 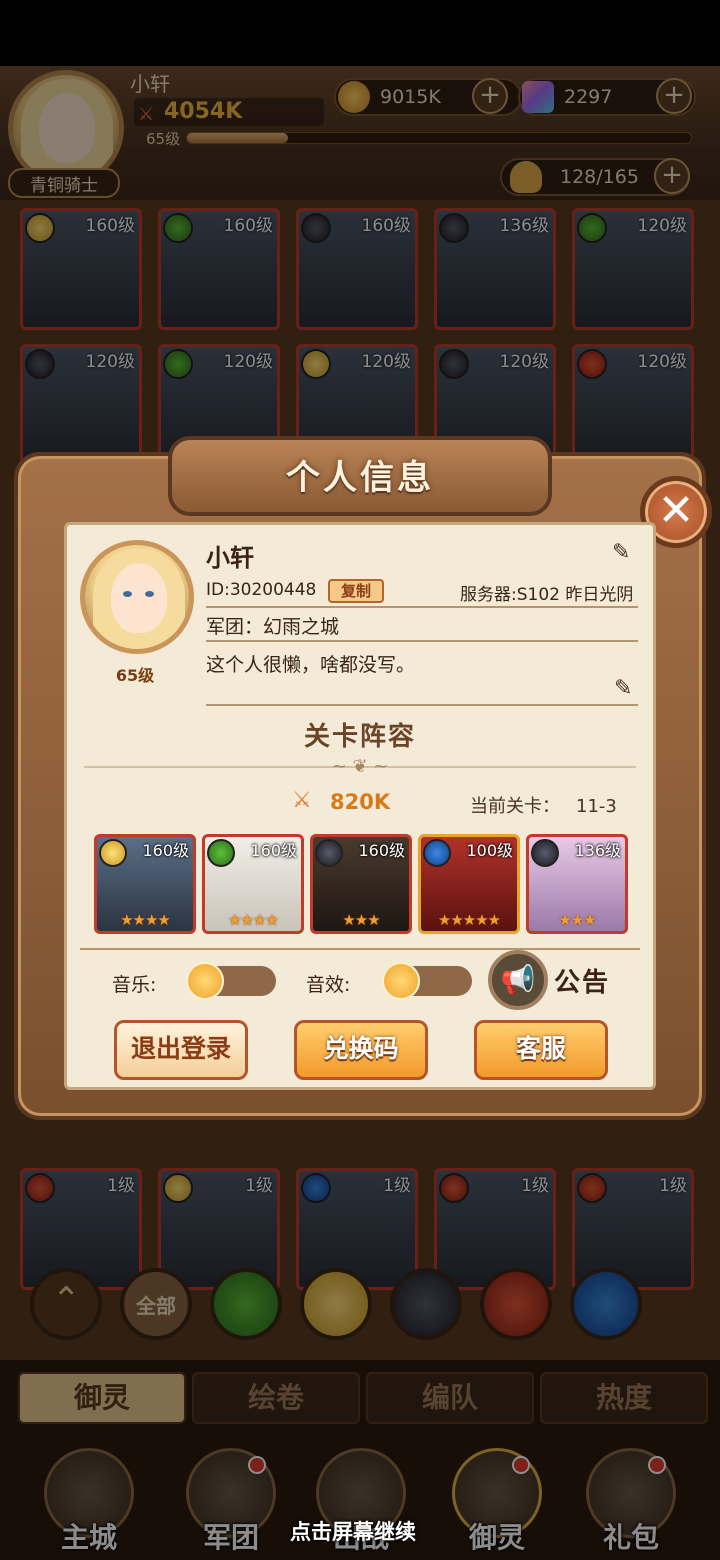 What do you see at coordinates (261, 590) in the screenshot?
I see `player-id: ID:30200448` at bounding box center [261, 590].